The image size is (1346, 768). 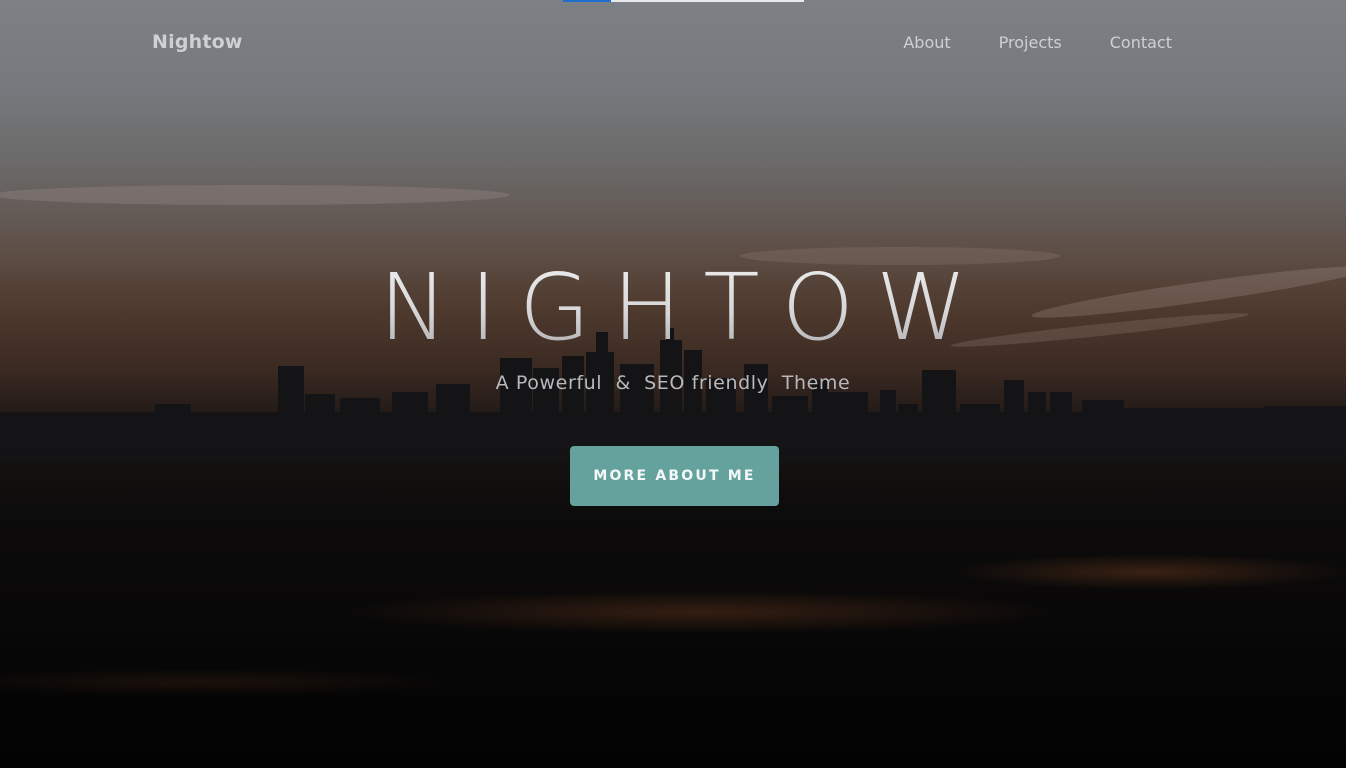 What do you see at coordinates (255, 195) in the screenshot?
I see `cloud-streak` at bounding box center [255, 195].